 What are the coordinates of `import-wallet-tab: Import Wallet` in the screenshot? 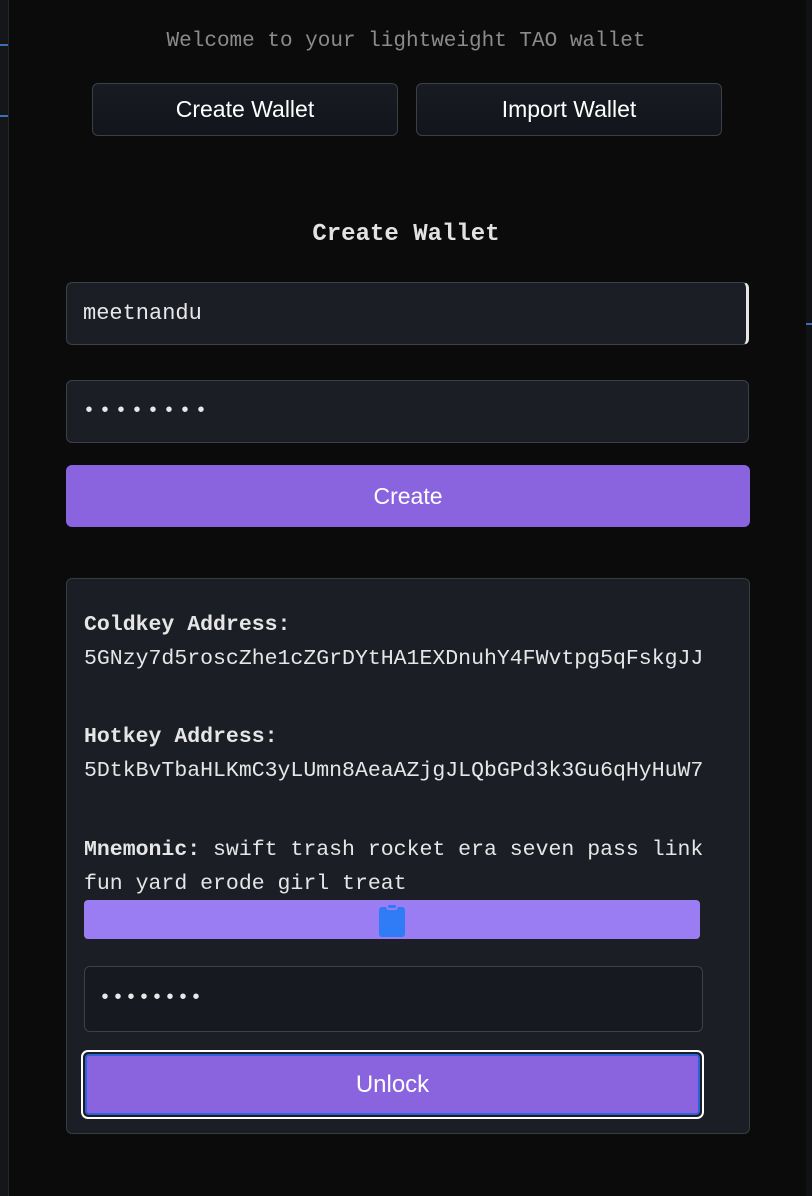 It's located at (569, 109).